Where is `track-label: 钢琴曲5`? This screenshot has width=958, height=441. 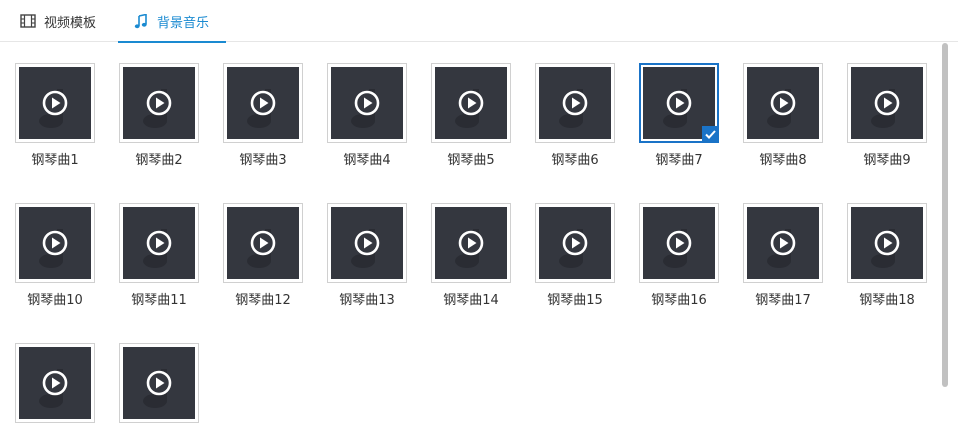 track-label: 钢琴曲5 is located at coordinates (471, 160).